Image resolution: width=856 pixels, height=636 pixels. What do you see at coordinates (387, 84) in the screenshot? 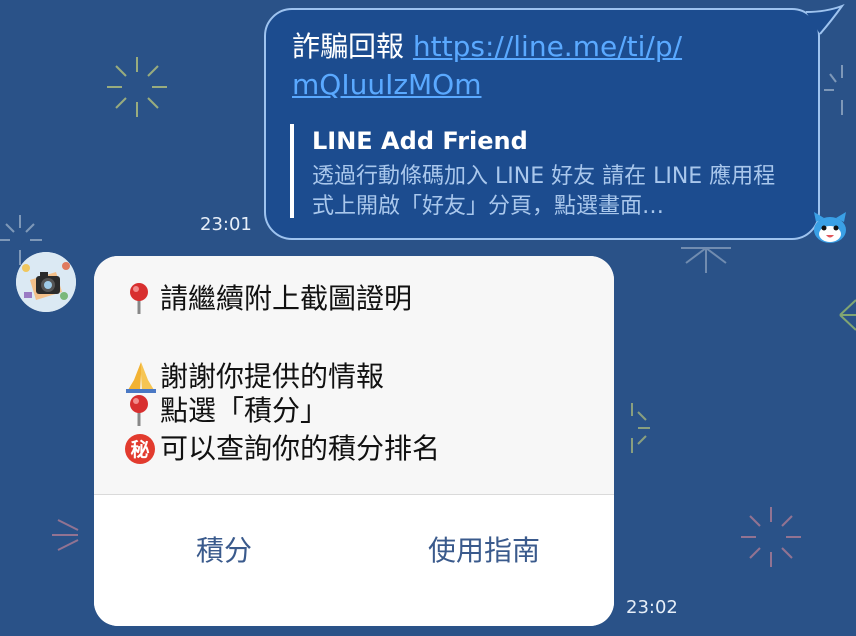
I see `message-link-part2: mQIuuIzMOm` at bounding box center [387, 84].